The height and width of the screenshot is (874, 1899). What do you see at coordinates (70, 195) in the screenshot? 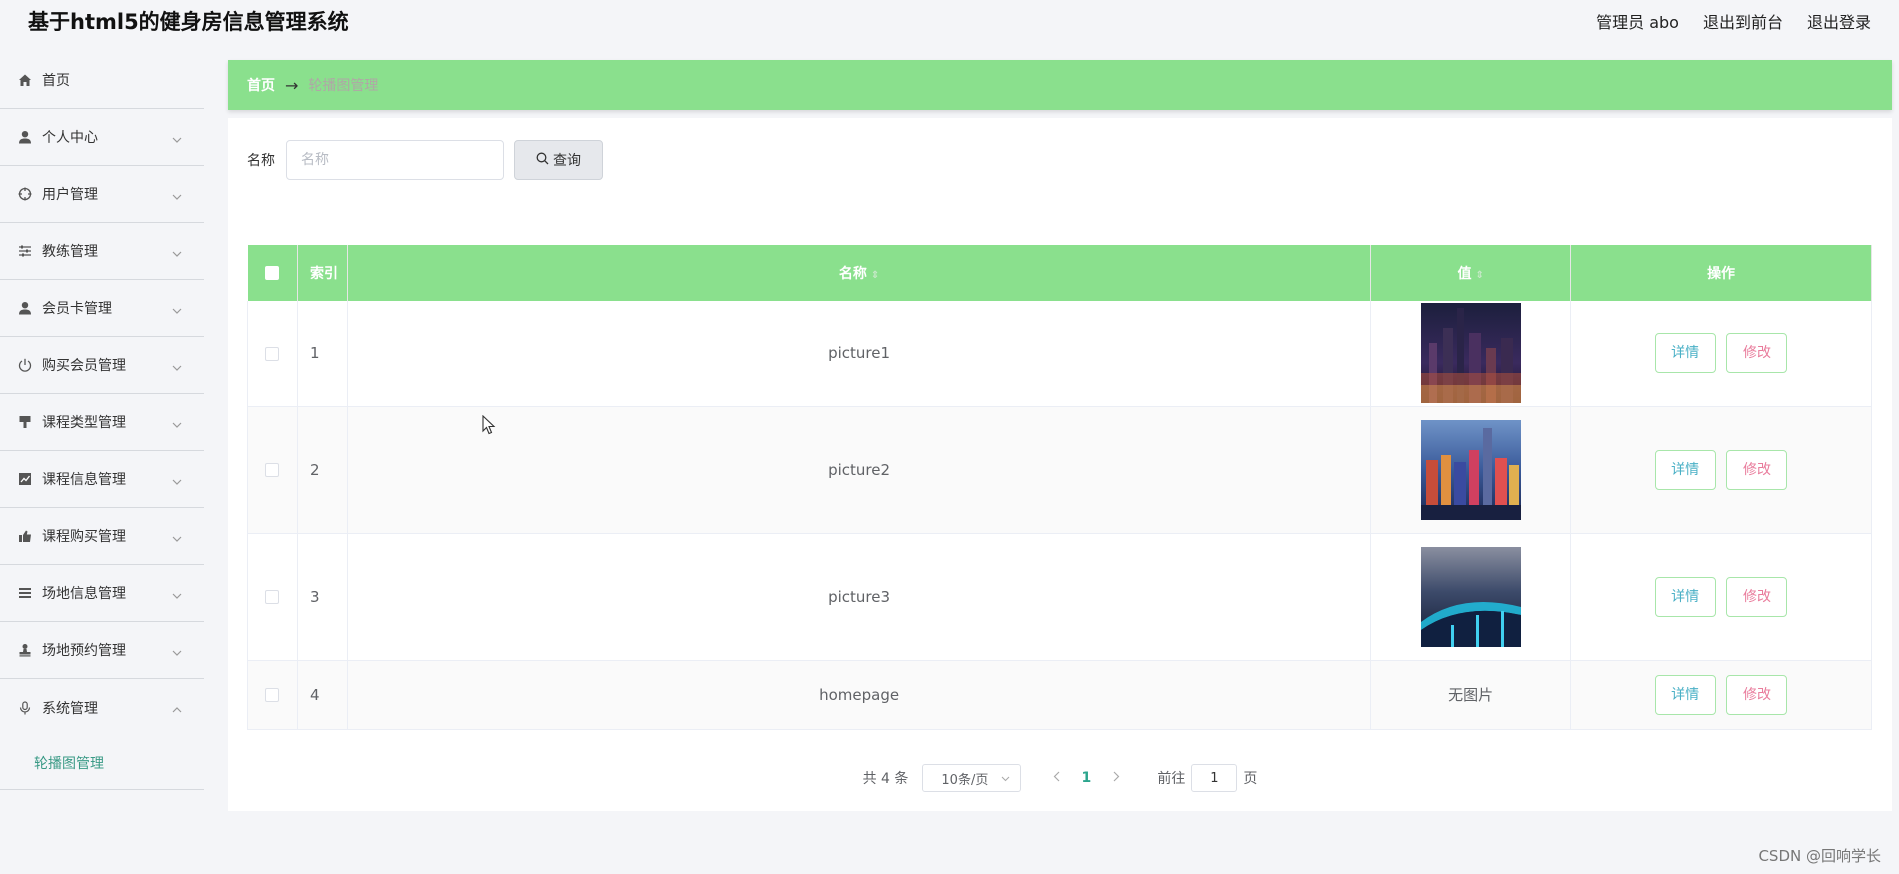
I see `sidebar-item-label: 用户管理` at bounding box center [70, 195].